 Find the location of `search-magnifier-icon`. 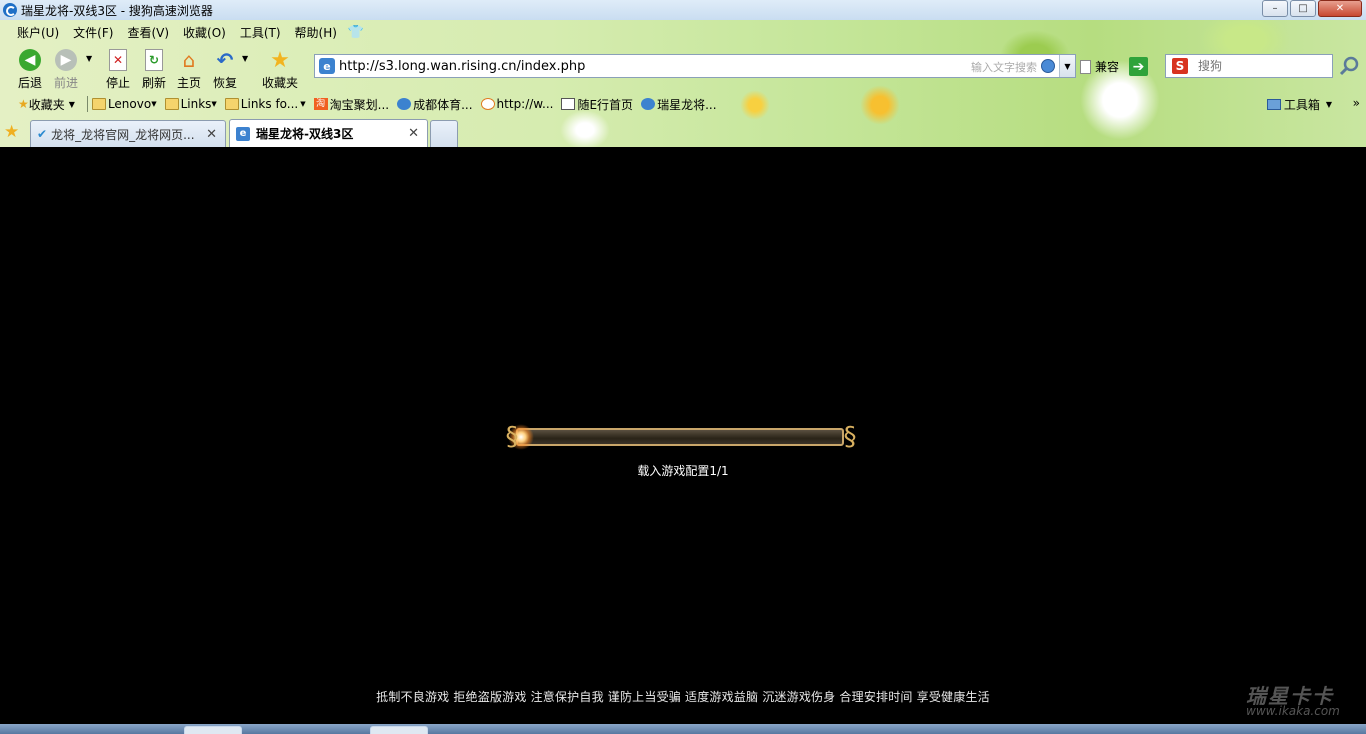

search-magnifier-icon is located at coordinates (1350, 66).